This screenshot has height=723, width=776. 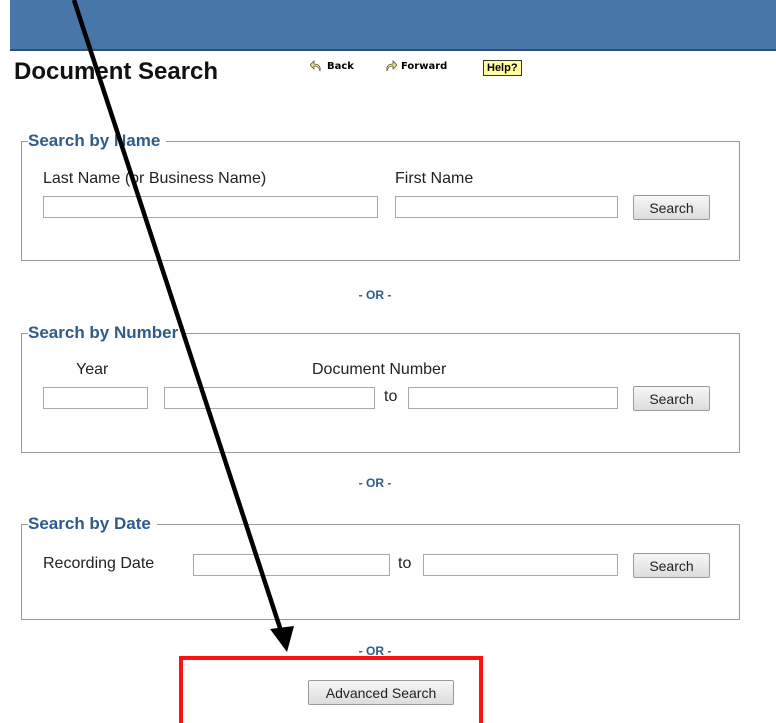 I want to click on back-link: Back, so click(x=332, y=66).